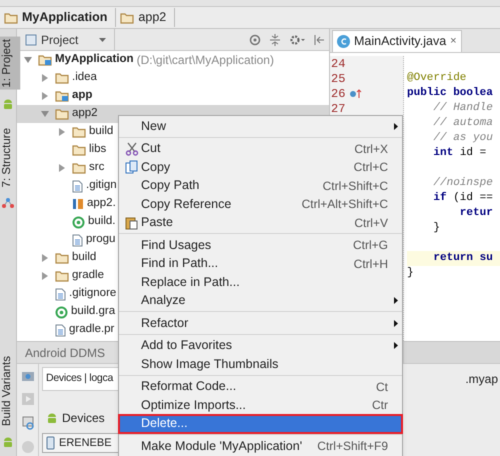  Describe the element at coordinates (475, 214) in the screenshot. I see `code-text: retur` at that location.